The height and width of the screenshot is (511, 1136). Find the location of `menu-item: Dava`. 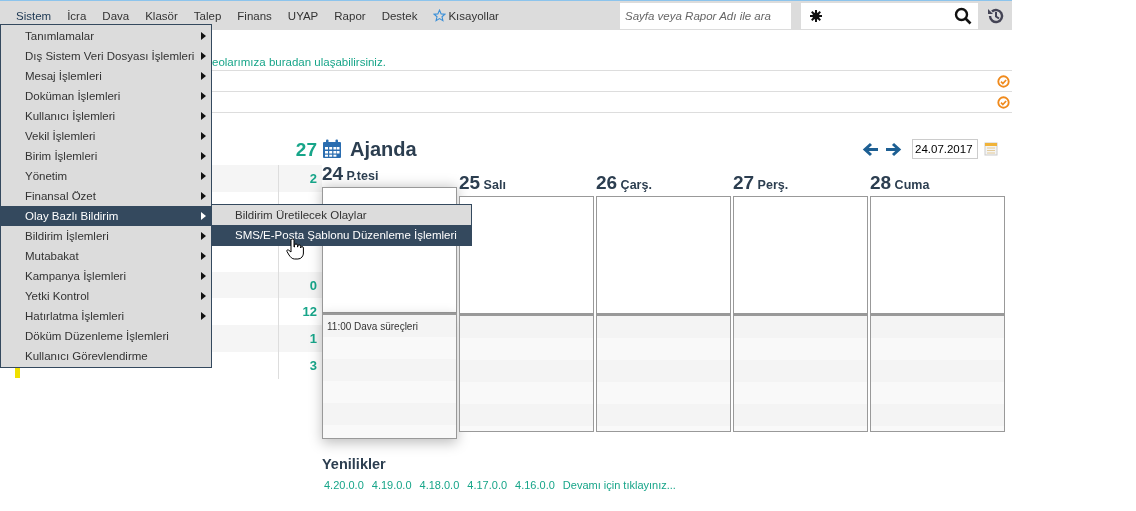

menu-item: Dava is located at coordinates (116, 15).